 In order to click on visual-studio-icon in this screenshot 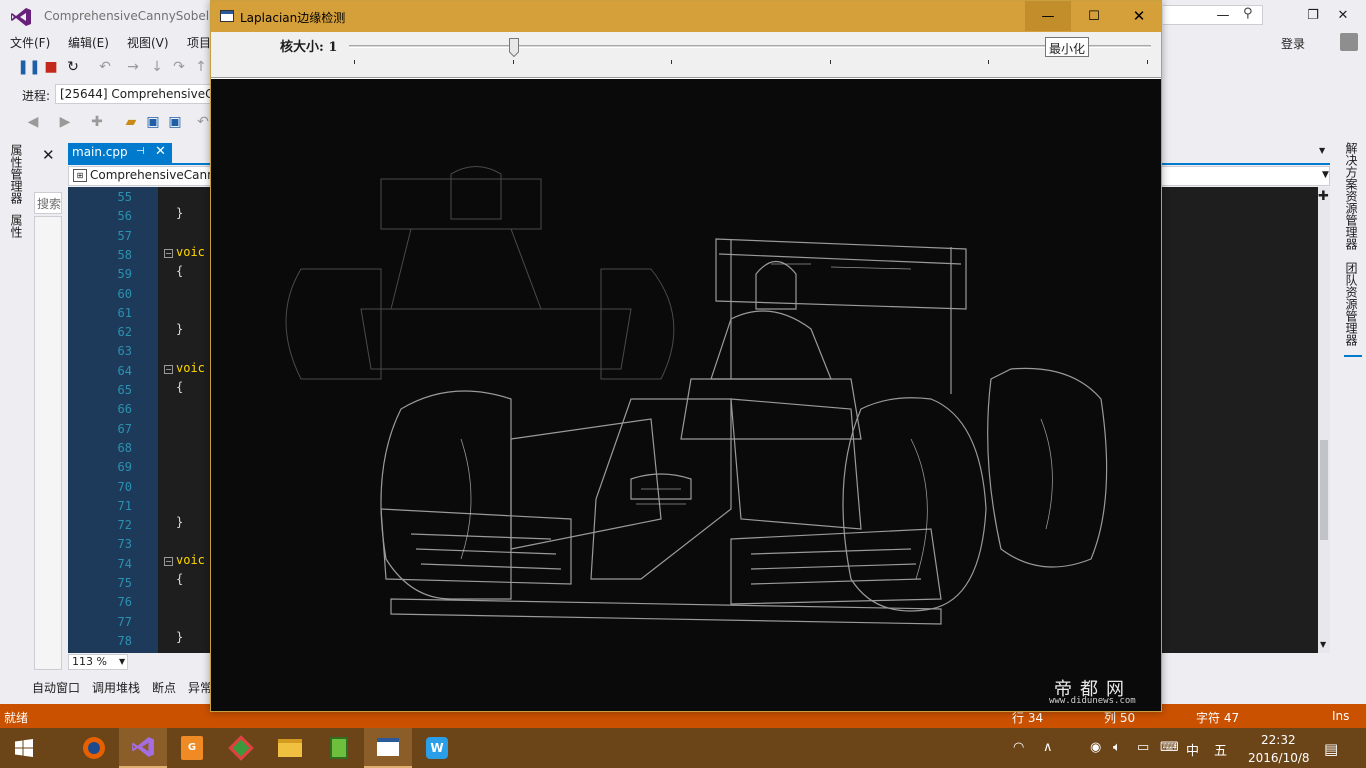, I will do `click(143, 748)`.